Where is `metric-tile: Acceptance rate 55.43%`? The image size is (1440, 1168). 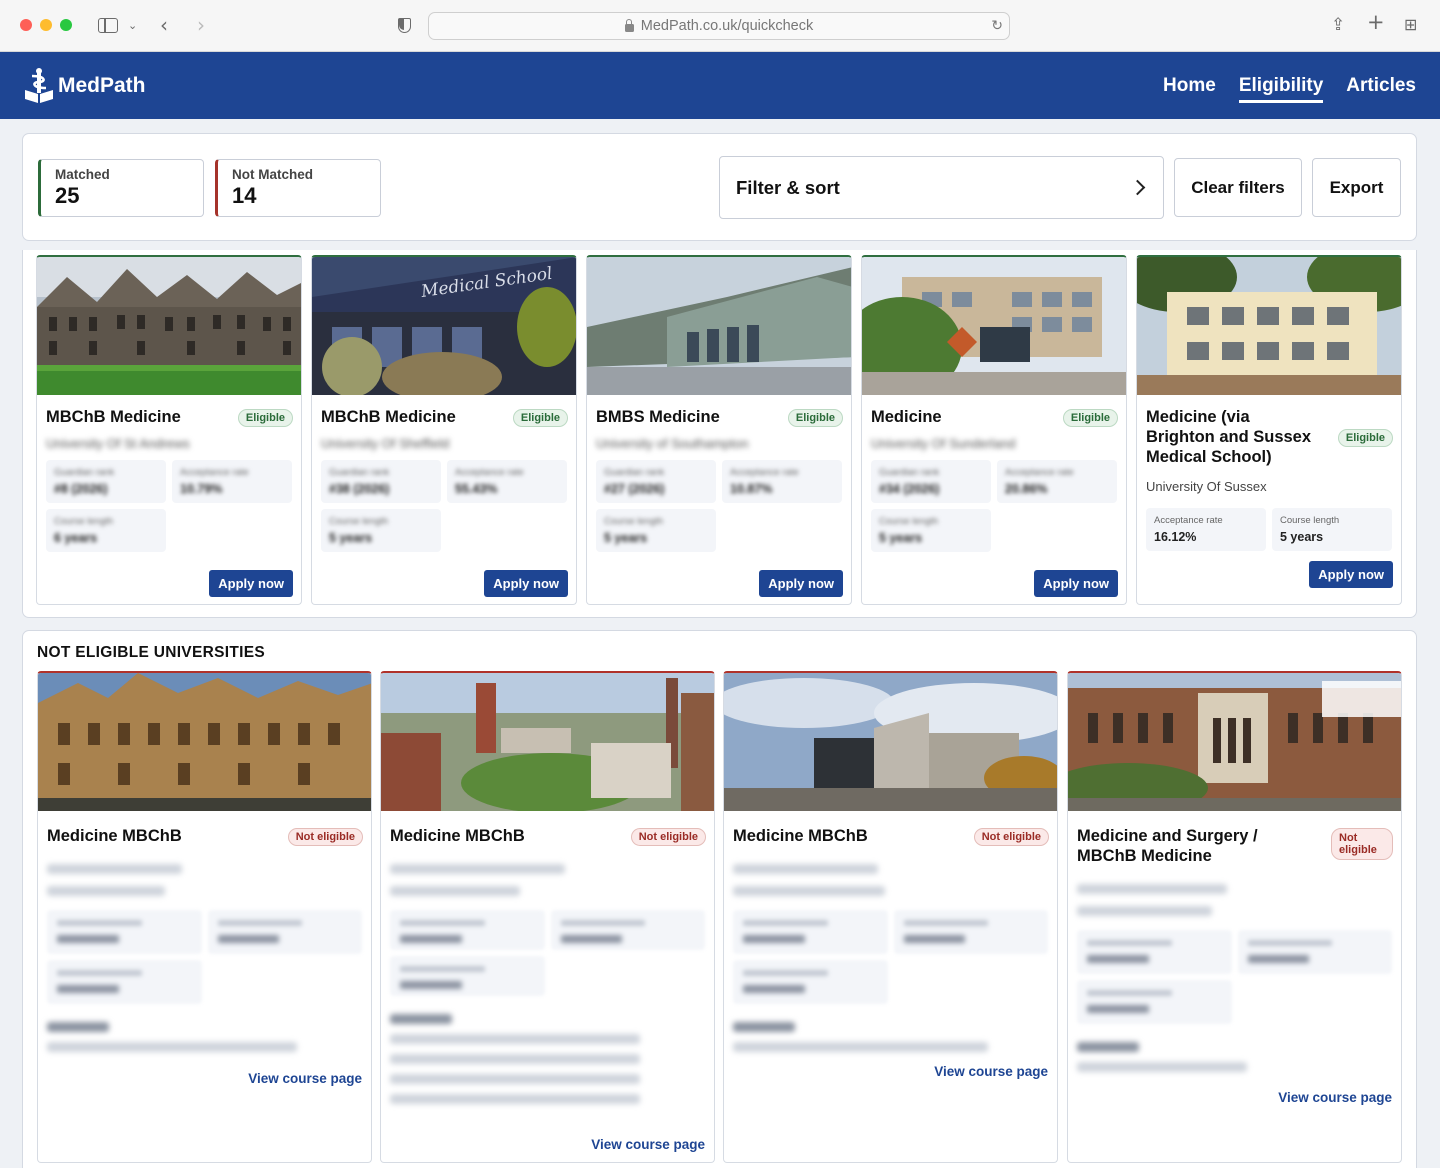
metric-tile: Acceptance rate 55.43% is located at coordinates (507, 481).